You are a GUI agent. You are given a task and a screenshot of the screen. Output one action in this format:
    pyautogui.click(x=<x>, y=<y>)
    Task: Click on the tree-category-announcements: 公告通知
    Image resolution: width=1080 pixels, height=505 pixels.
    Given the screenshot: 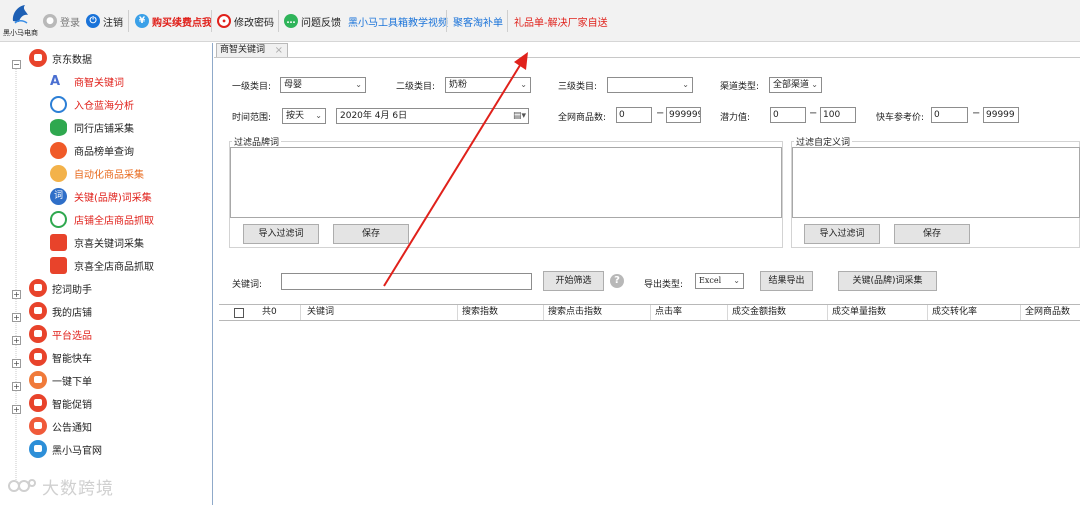 What is the action you would take?
    pyautogui.click(x=60, y=426)
    